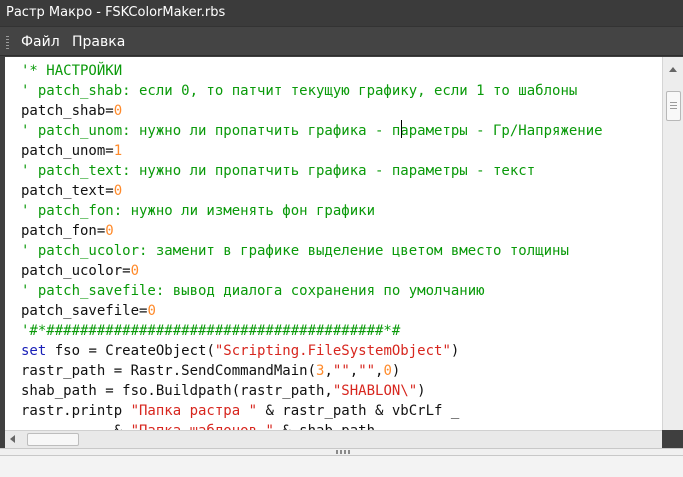 The width and height of the screenshot is (683, 477). I want to click on horizontal-scroll-thumb, so click(53, 439).